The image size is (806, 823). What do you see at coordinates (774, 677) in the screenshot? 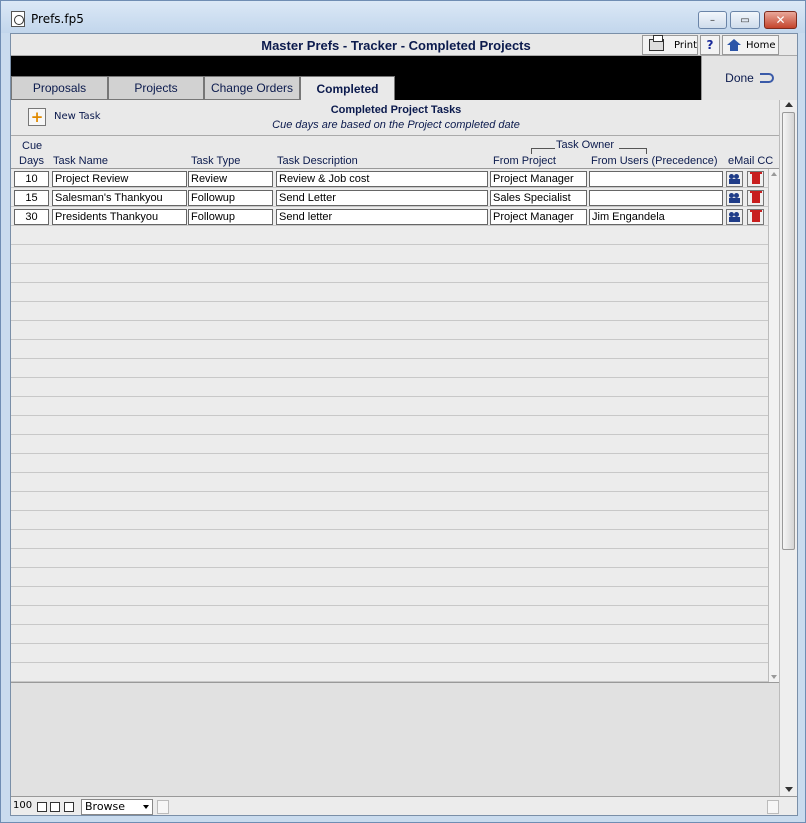
I see `scroll-down-arrow-icon` at bounding box center [774, 677].